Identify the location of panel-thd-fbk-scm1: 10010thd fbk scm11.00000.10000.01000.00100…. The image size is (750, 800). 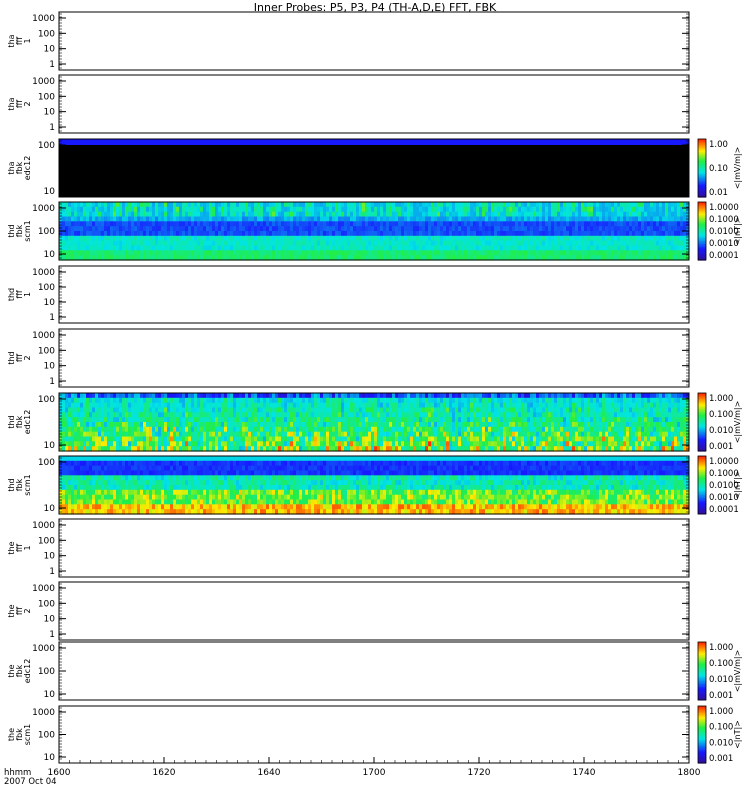
(374, 485).